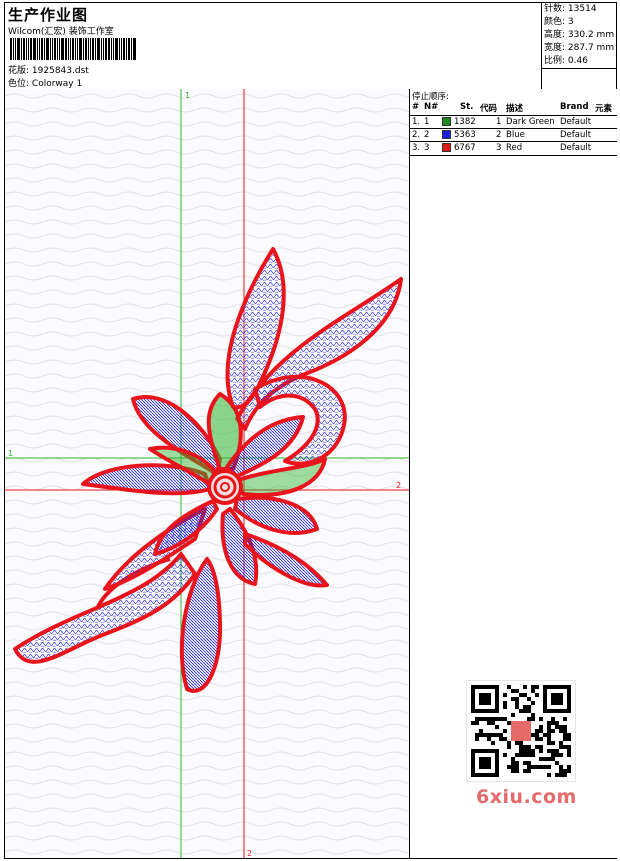 The width and height of the screenshot is (620, 861). Describe the element at coordinates (555, 48) in the screenshot. I see `stat-width-label: 宽度:` at that location.